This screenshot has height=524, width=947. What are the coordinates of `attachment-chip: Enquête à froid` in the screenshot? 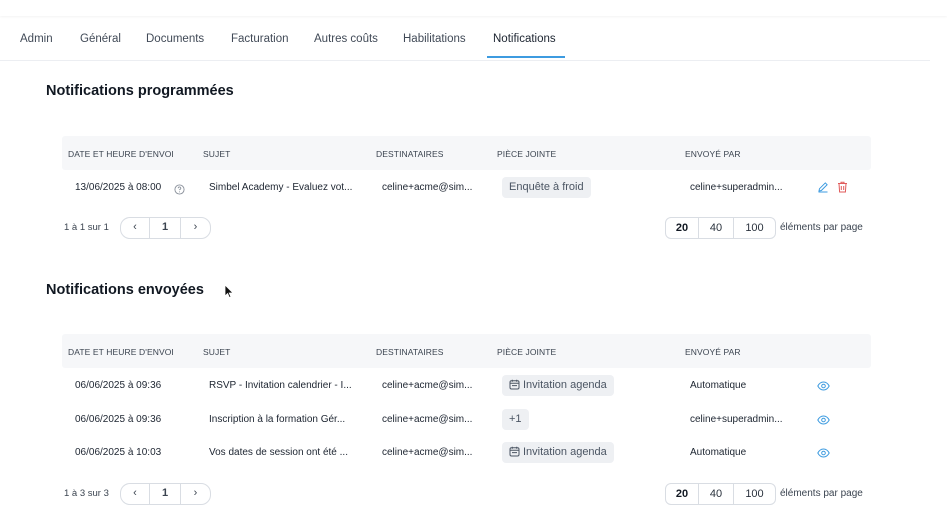 It's located at (546, 187).